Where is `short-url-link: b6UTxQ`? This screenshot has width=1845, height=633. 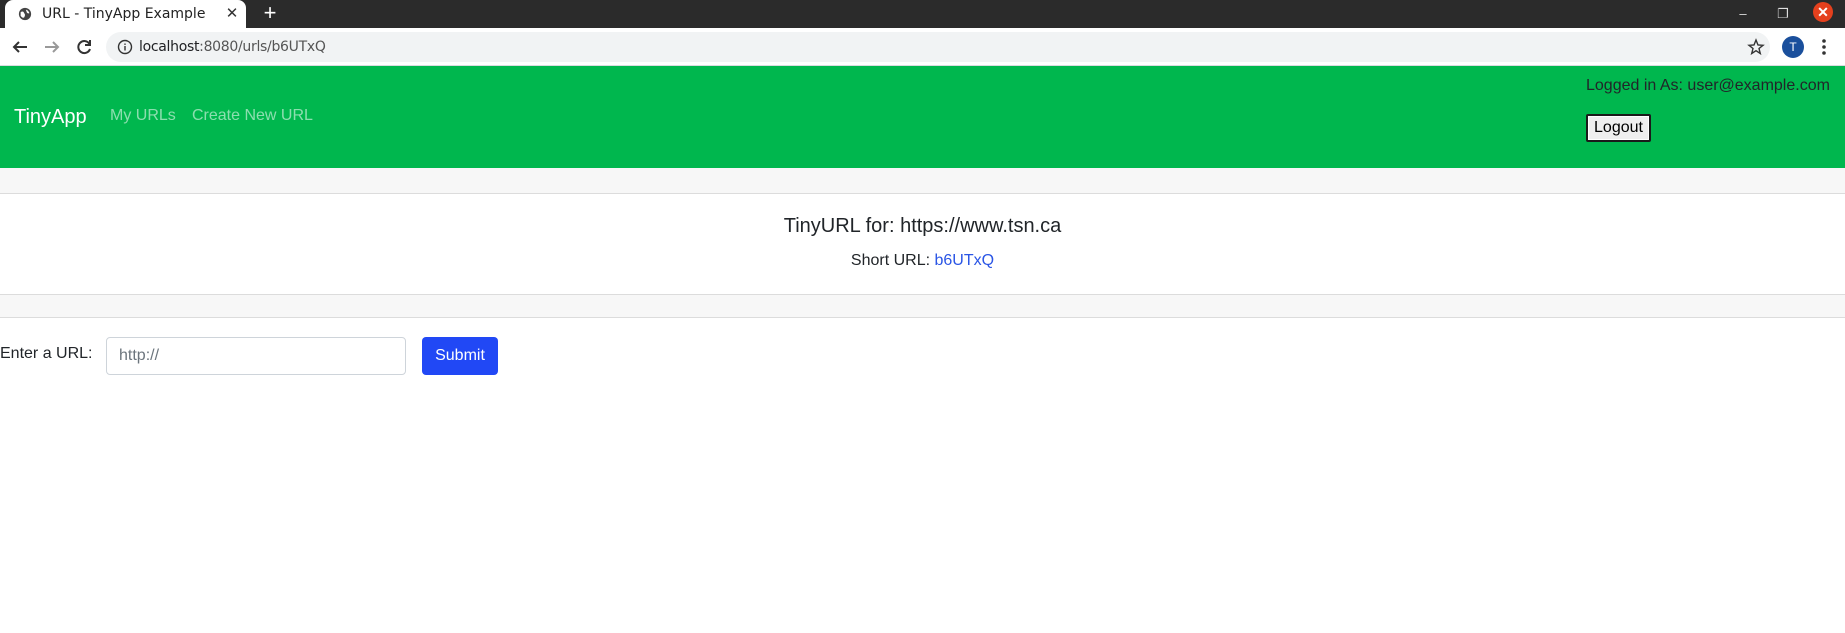
short-url-link: b6UTxQ is located at coordinates (965, 260).